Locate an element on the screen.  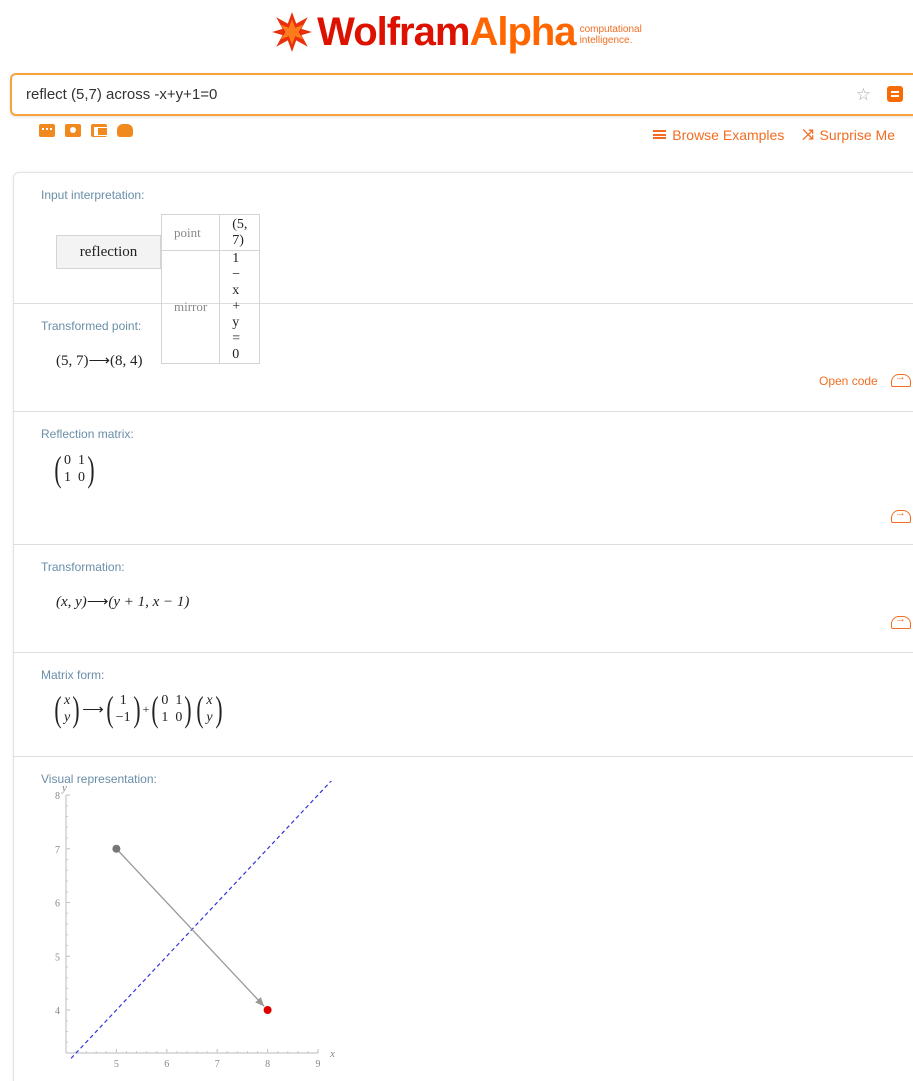
surprise-me-label: Surprise Me is located at coordinates (857, 134).